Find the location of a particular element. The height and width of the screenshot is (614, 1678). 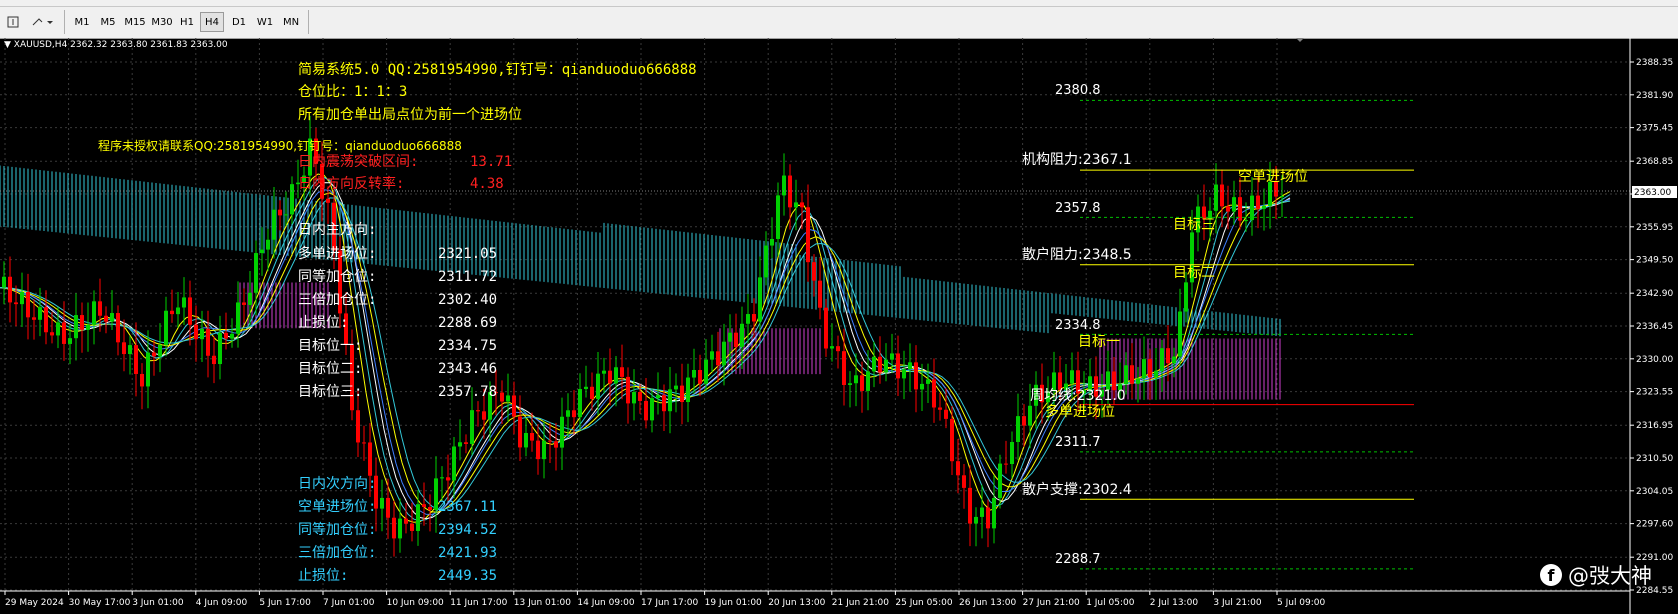

tools-dropdown-icon is located at coordinates (43, 22).